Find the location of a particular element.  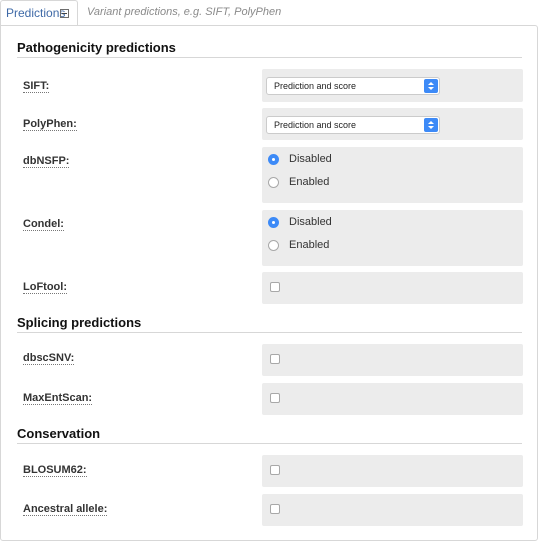

condel-label: Condel: is located at coordinates (43, 224).